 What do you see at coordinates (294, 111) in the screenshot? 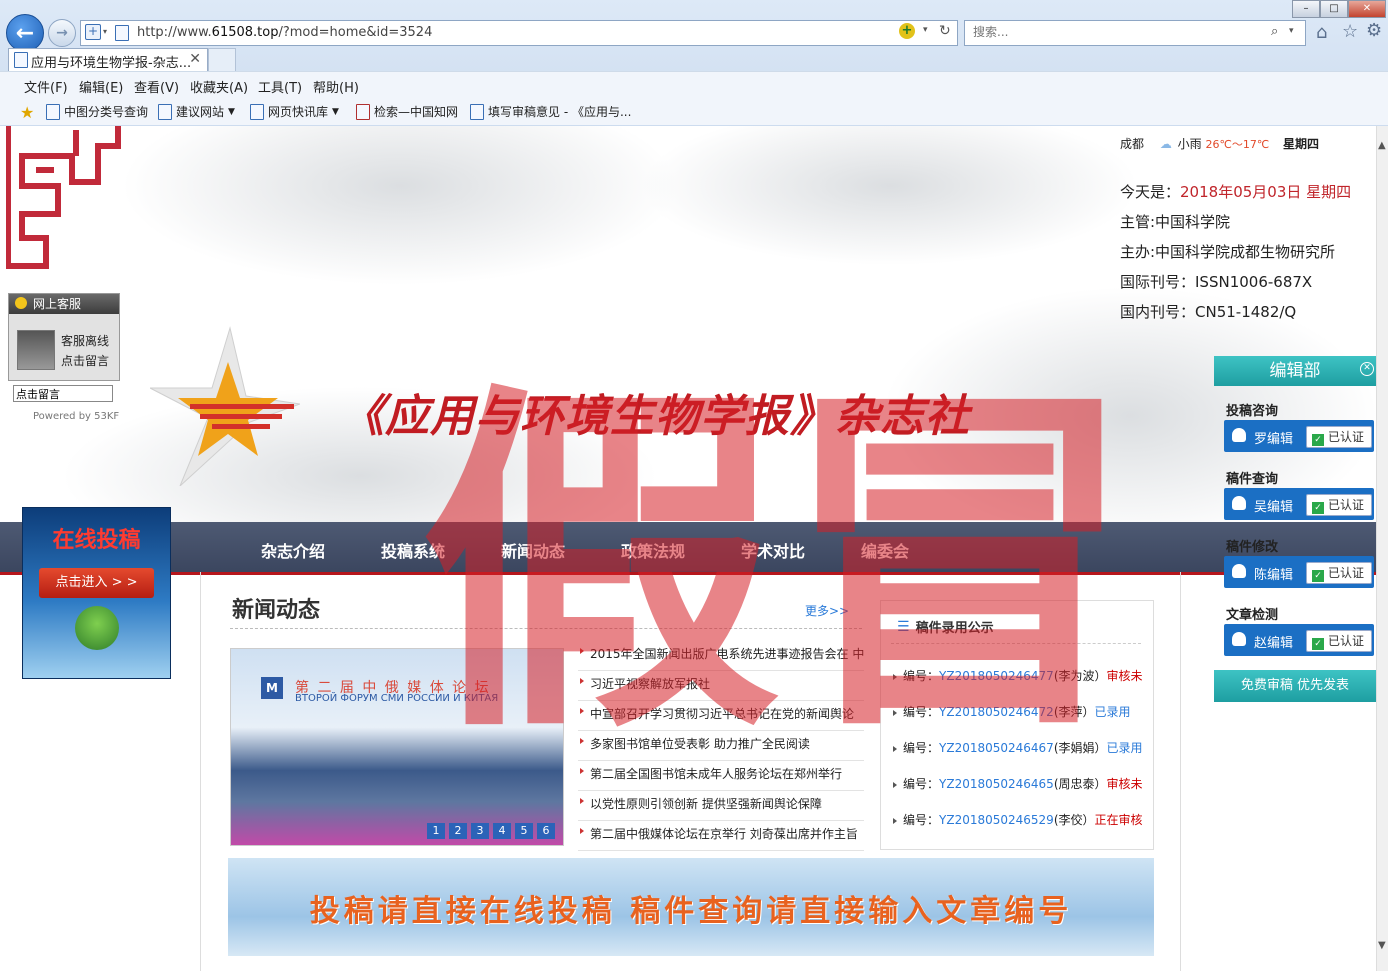
I see `fav-item: 网页快讯库 ▼` at bounding box center [294, 111].